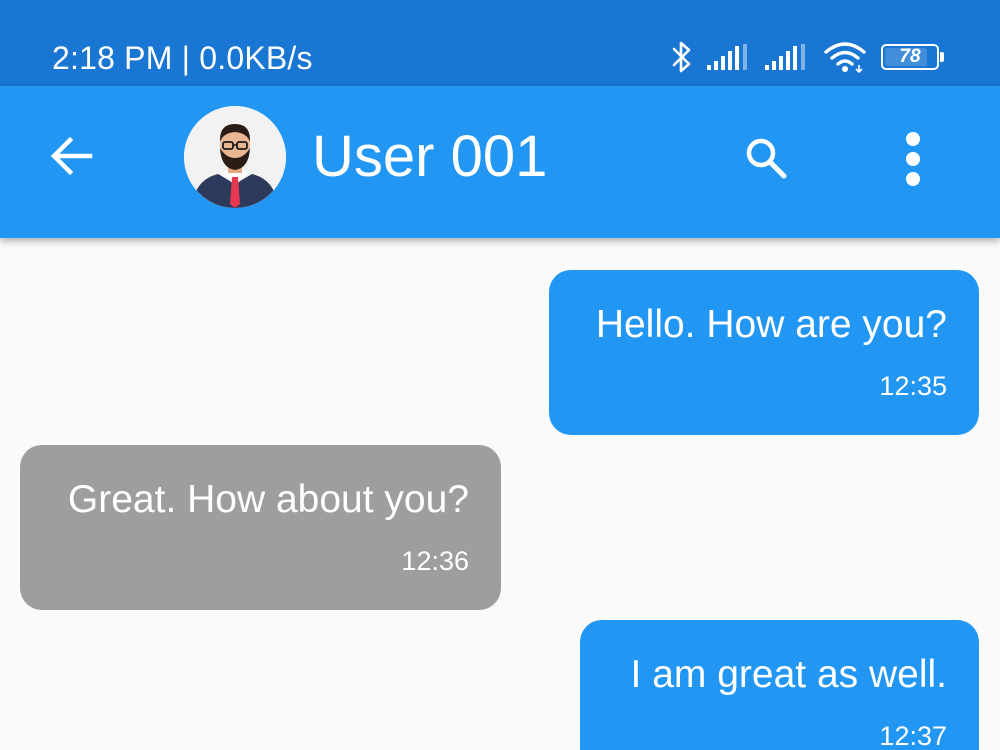  I want to click on search-icon, so click(766, 160).